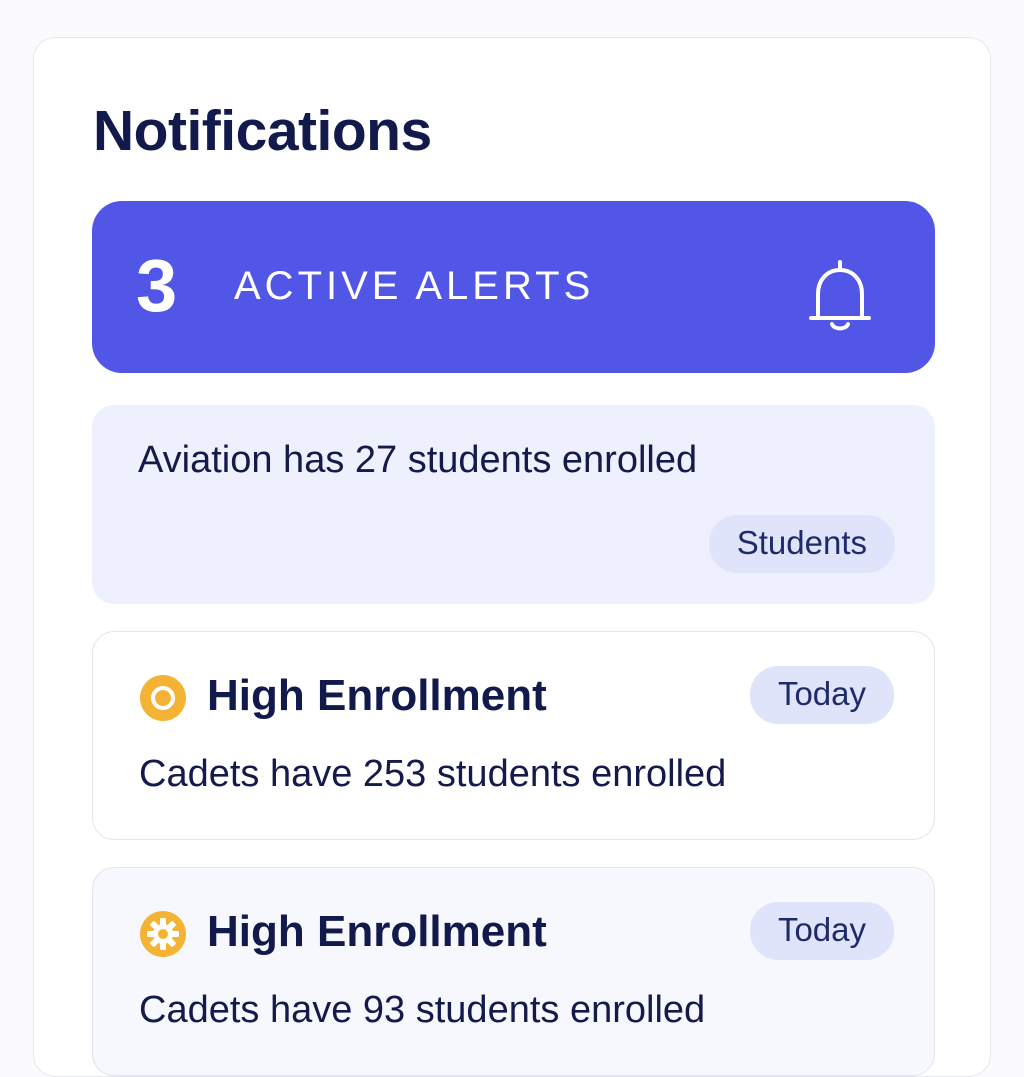 This screenshot has height=1077, width=1024. What do you see at coordinates (840, 297) in the screenshot?
I see `bell-icon` at bounding box center [840, 297].